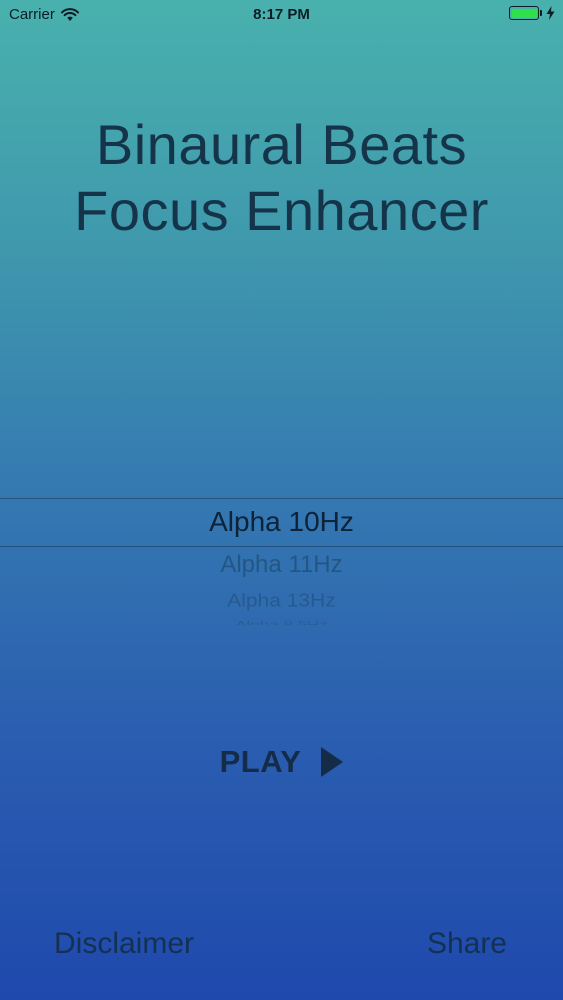  I want to click on status-right, so click(532, 13).